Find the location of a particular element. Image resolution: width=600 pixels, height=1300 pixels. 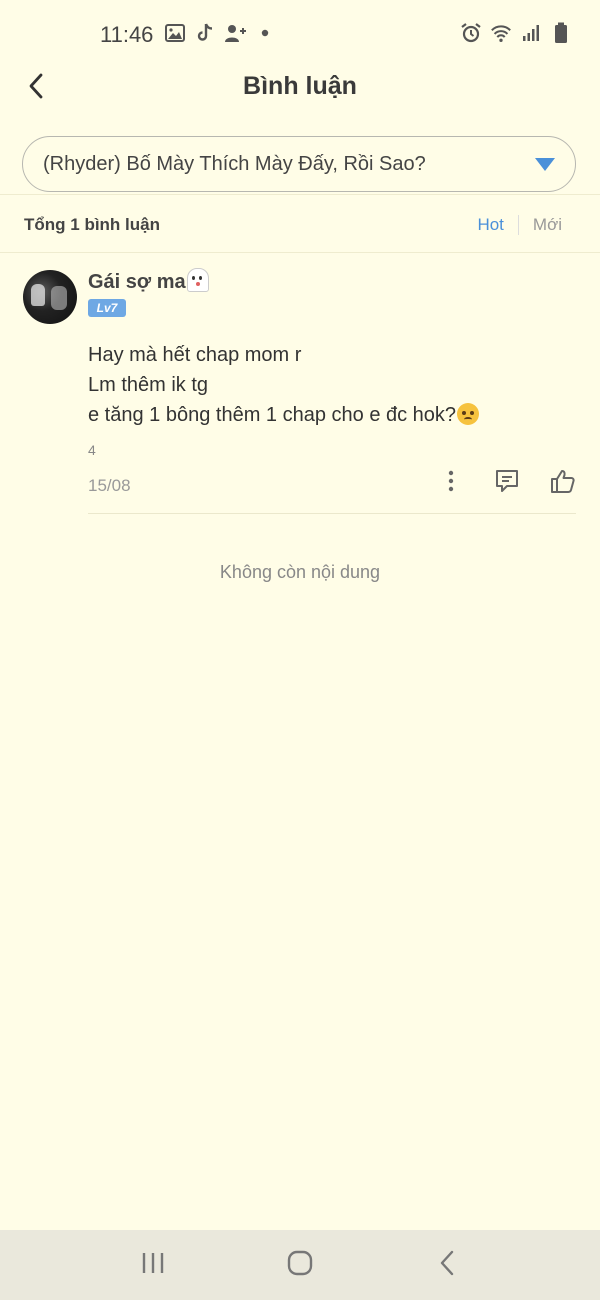

comment-actions is located at coordinates (507, 483).